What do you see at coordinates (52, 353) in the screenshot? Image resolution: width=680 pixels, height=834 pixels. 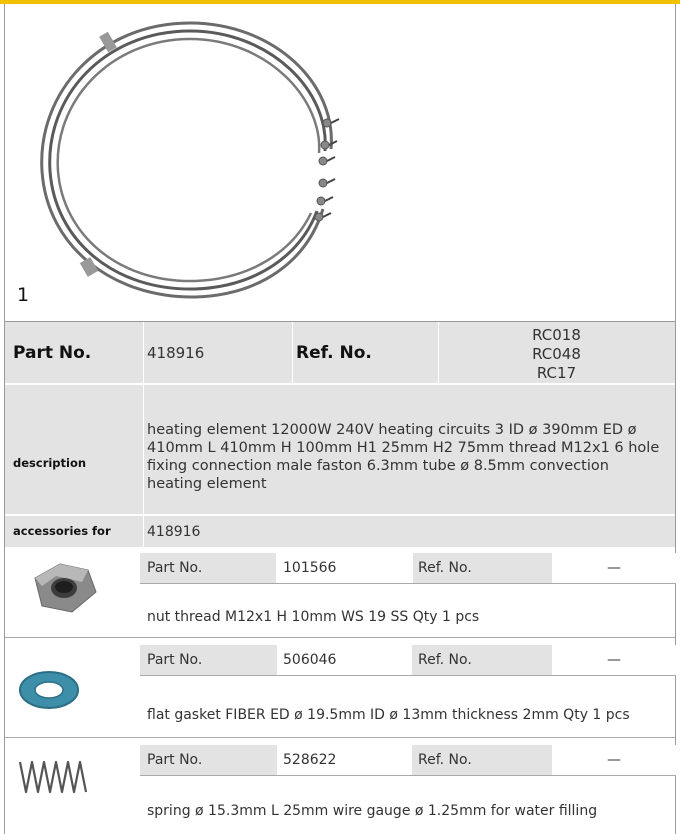 I see `part-no-label: Part No.` at bounding box center [52, 353].